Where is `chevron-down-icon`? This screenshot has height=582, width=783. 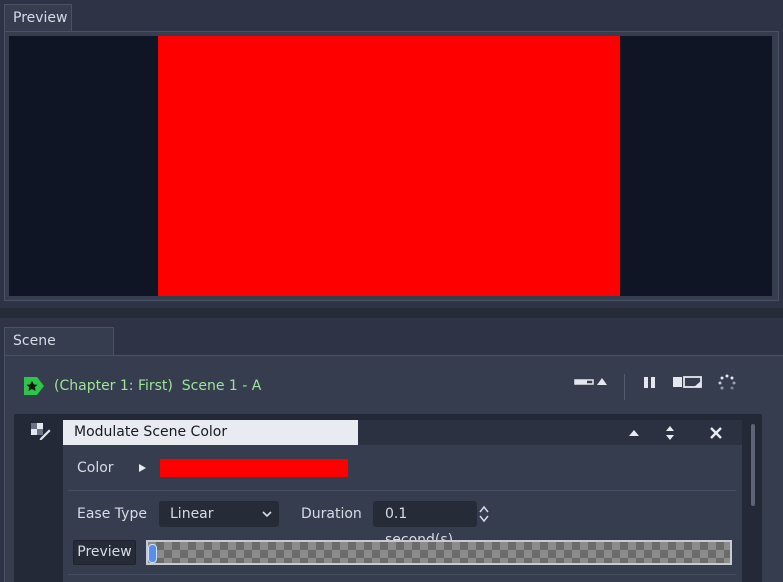
chevron-down-icon is located at coordinates (267, 518).